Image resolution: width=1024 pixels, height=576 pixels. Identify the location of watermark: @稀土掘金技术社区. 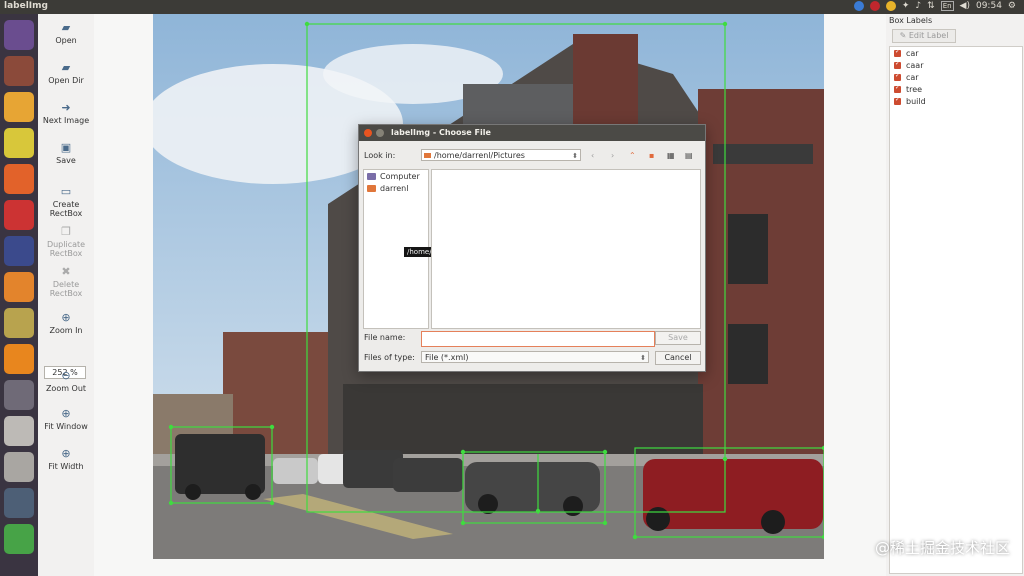
(942, 548).